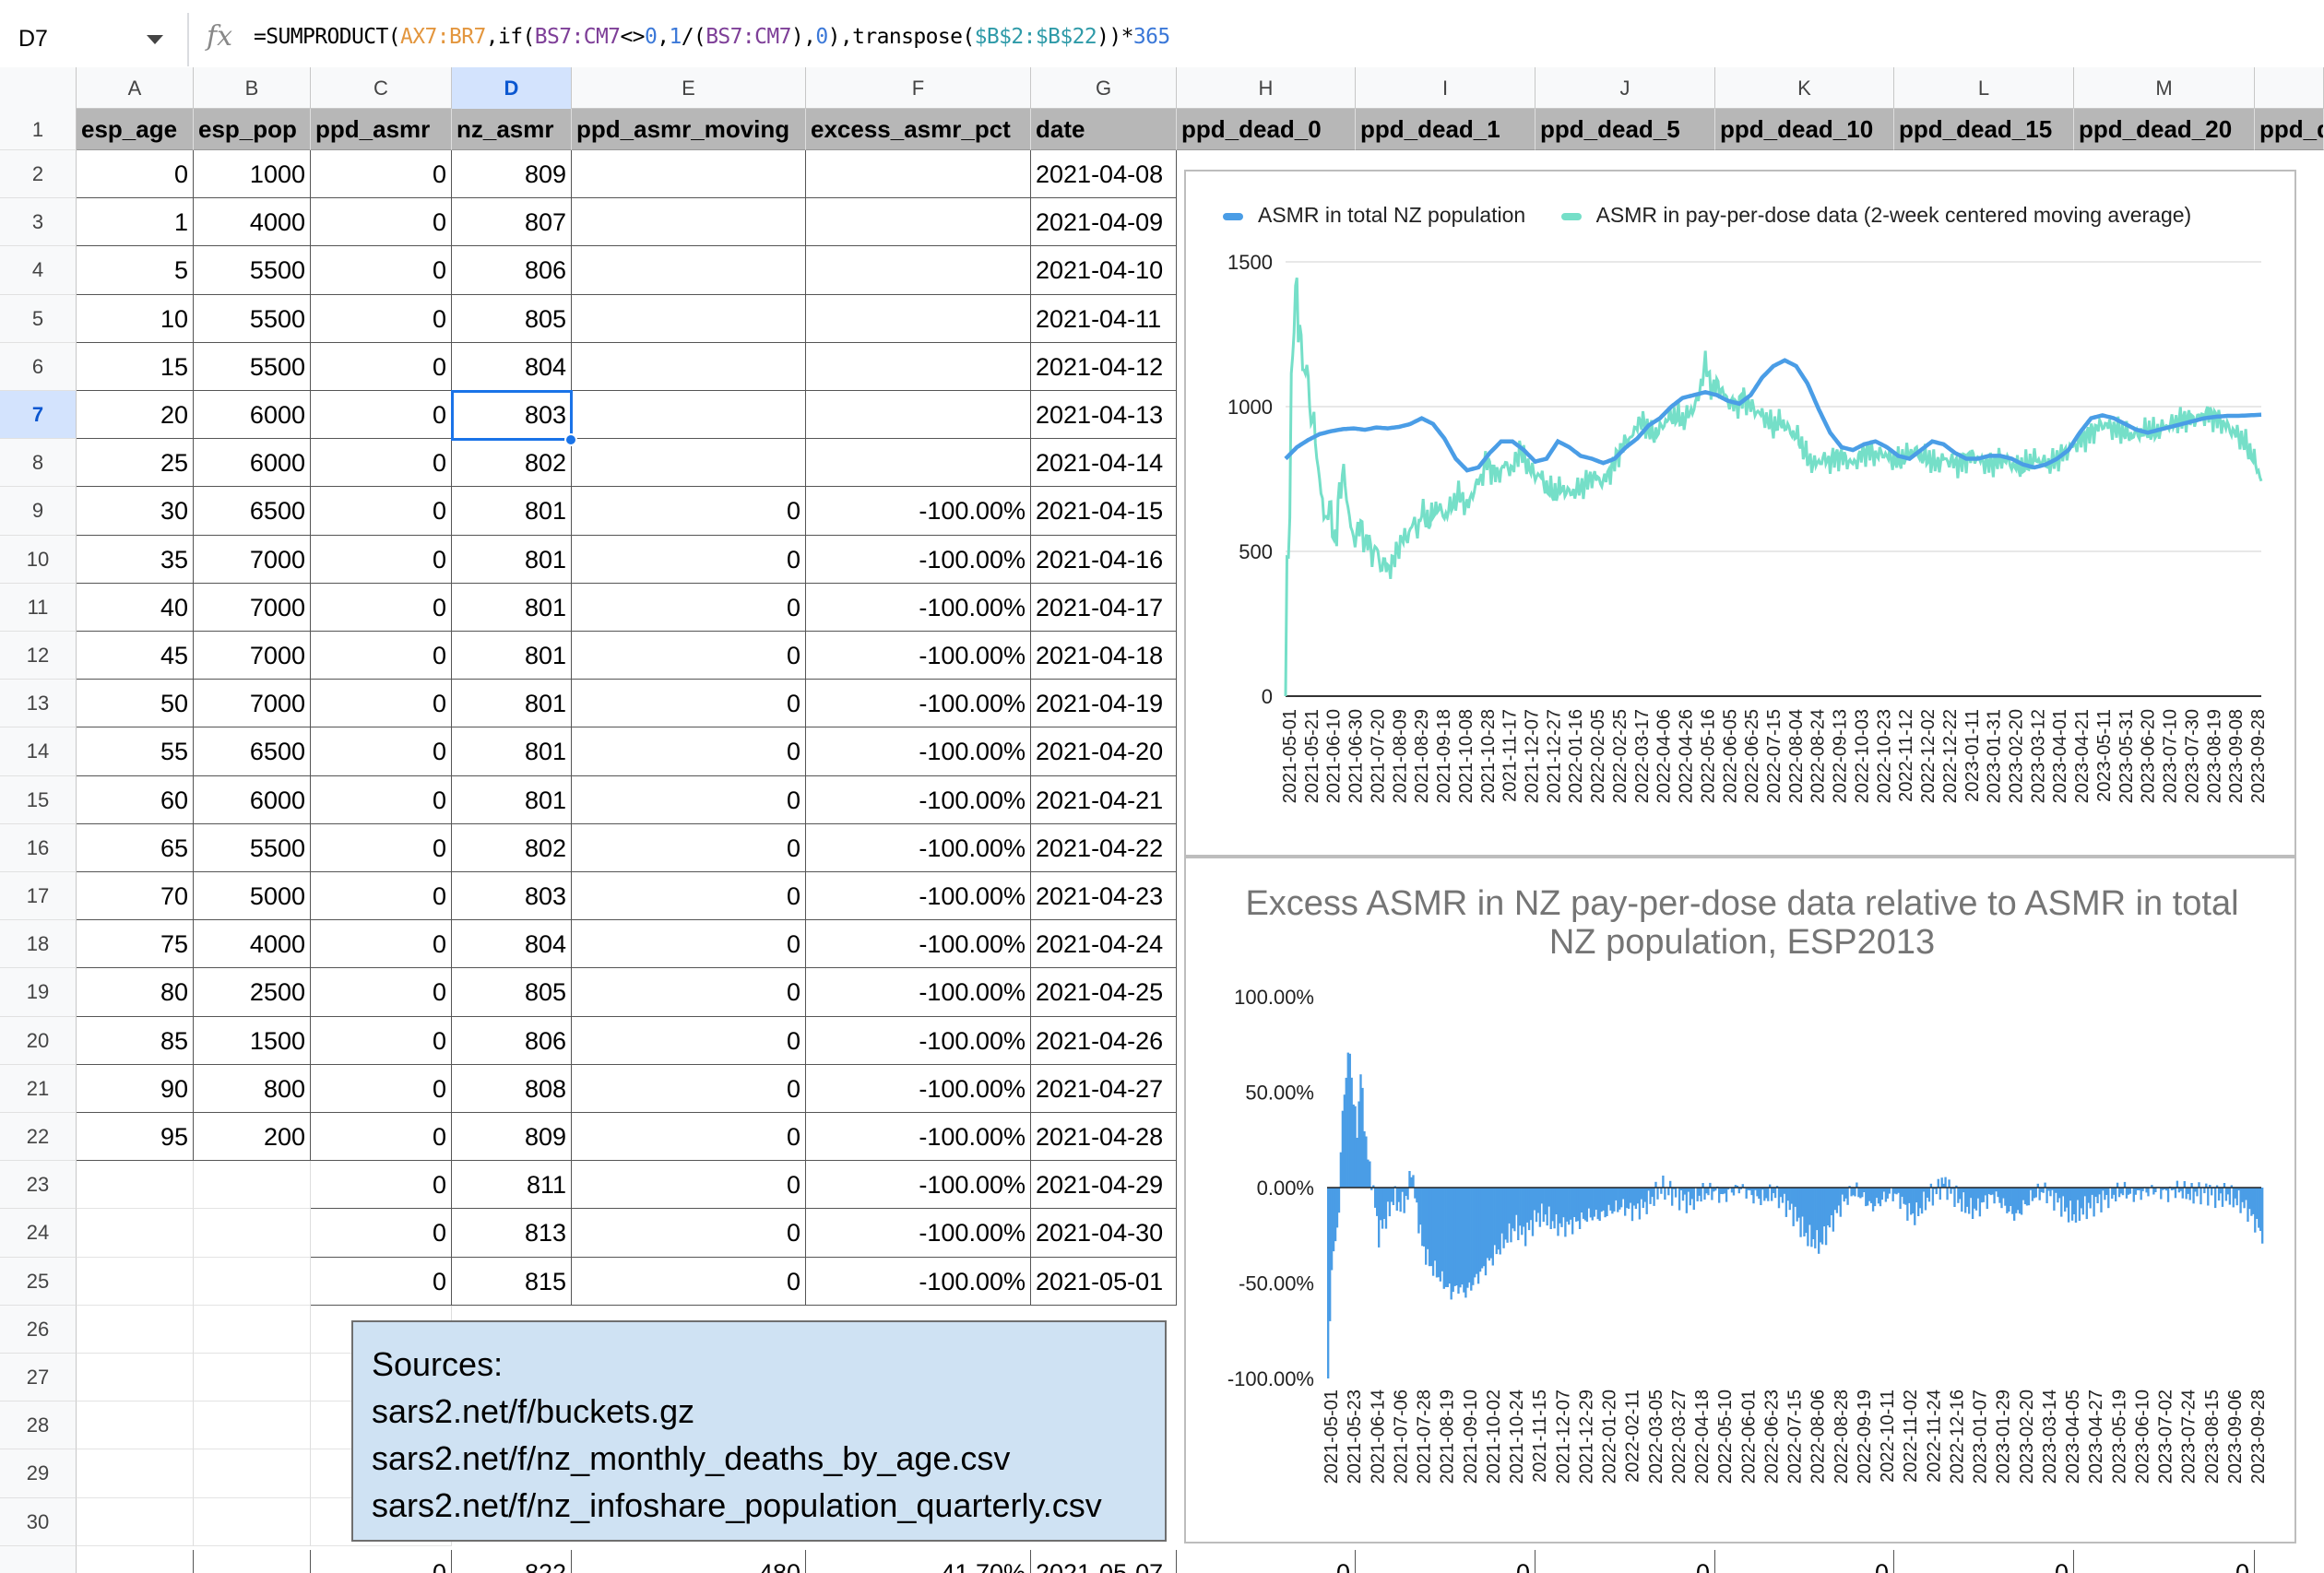  Describe the element at coordinates (1104, 559) in the screenshot. I see `table-cell: 2021-04-16` at that location.